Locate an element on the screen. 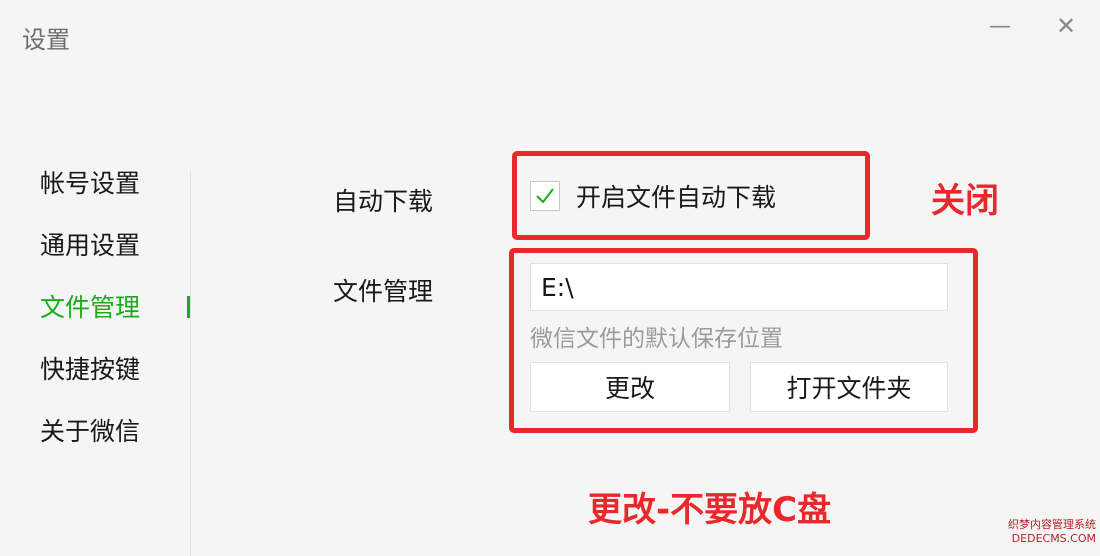 This screenshot has width=1100, height=556. close-icon: ✕ is located at coordinates (1066, 26).